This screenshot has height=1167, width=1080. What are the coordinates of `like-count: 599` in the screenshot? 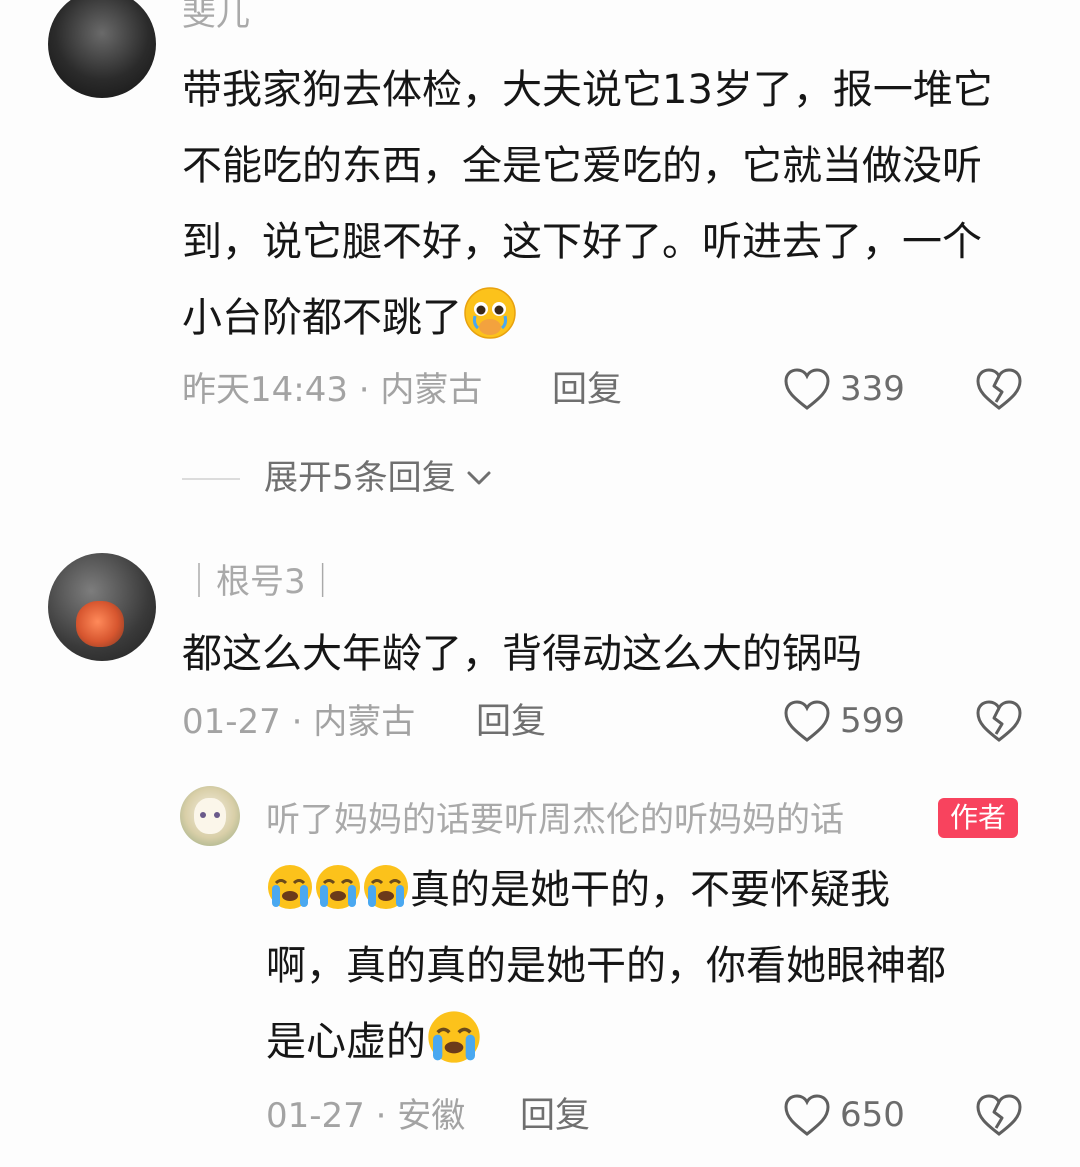 It's located at (872, 721).